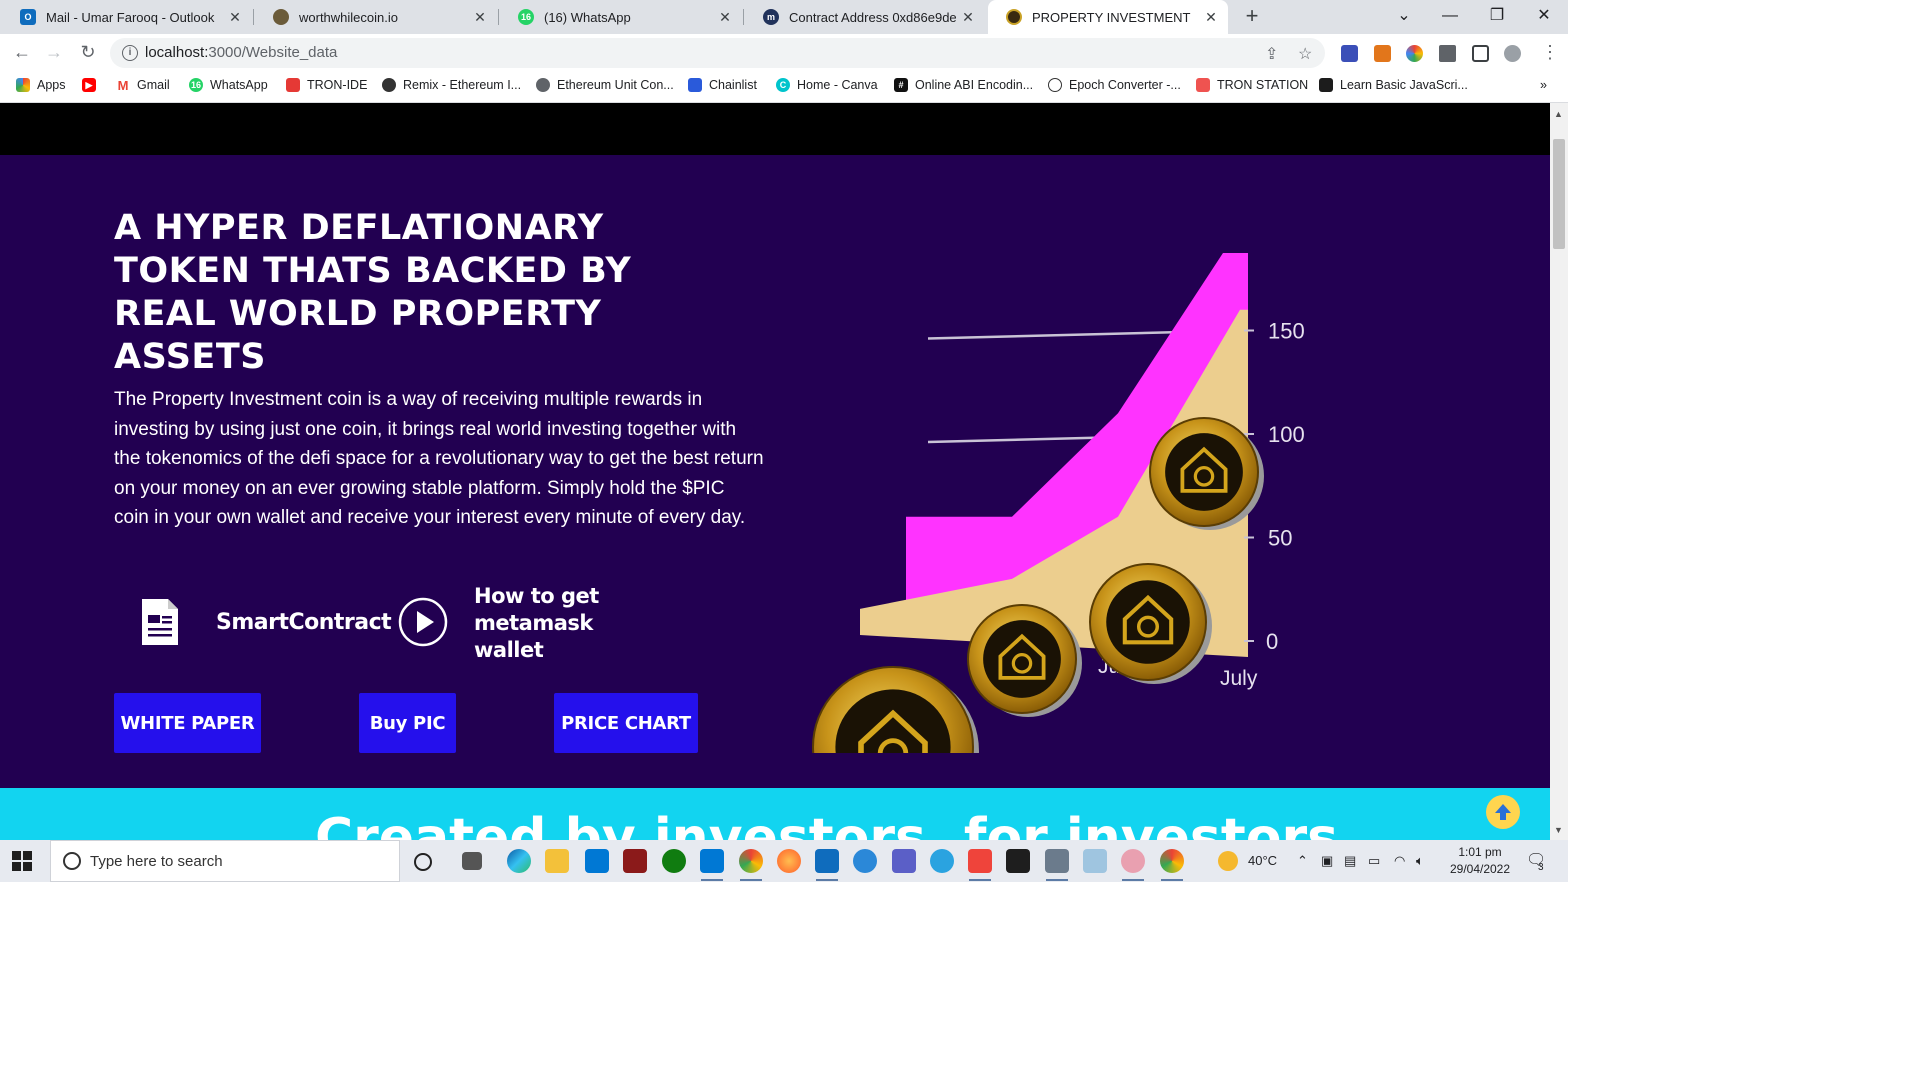 This screenshot has height=1080, width=1920. Describe the element at coordinates (1382, 53) in the screenshot. I see `metamask-fox-icon` at that location.